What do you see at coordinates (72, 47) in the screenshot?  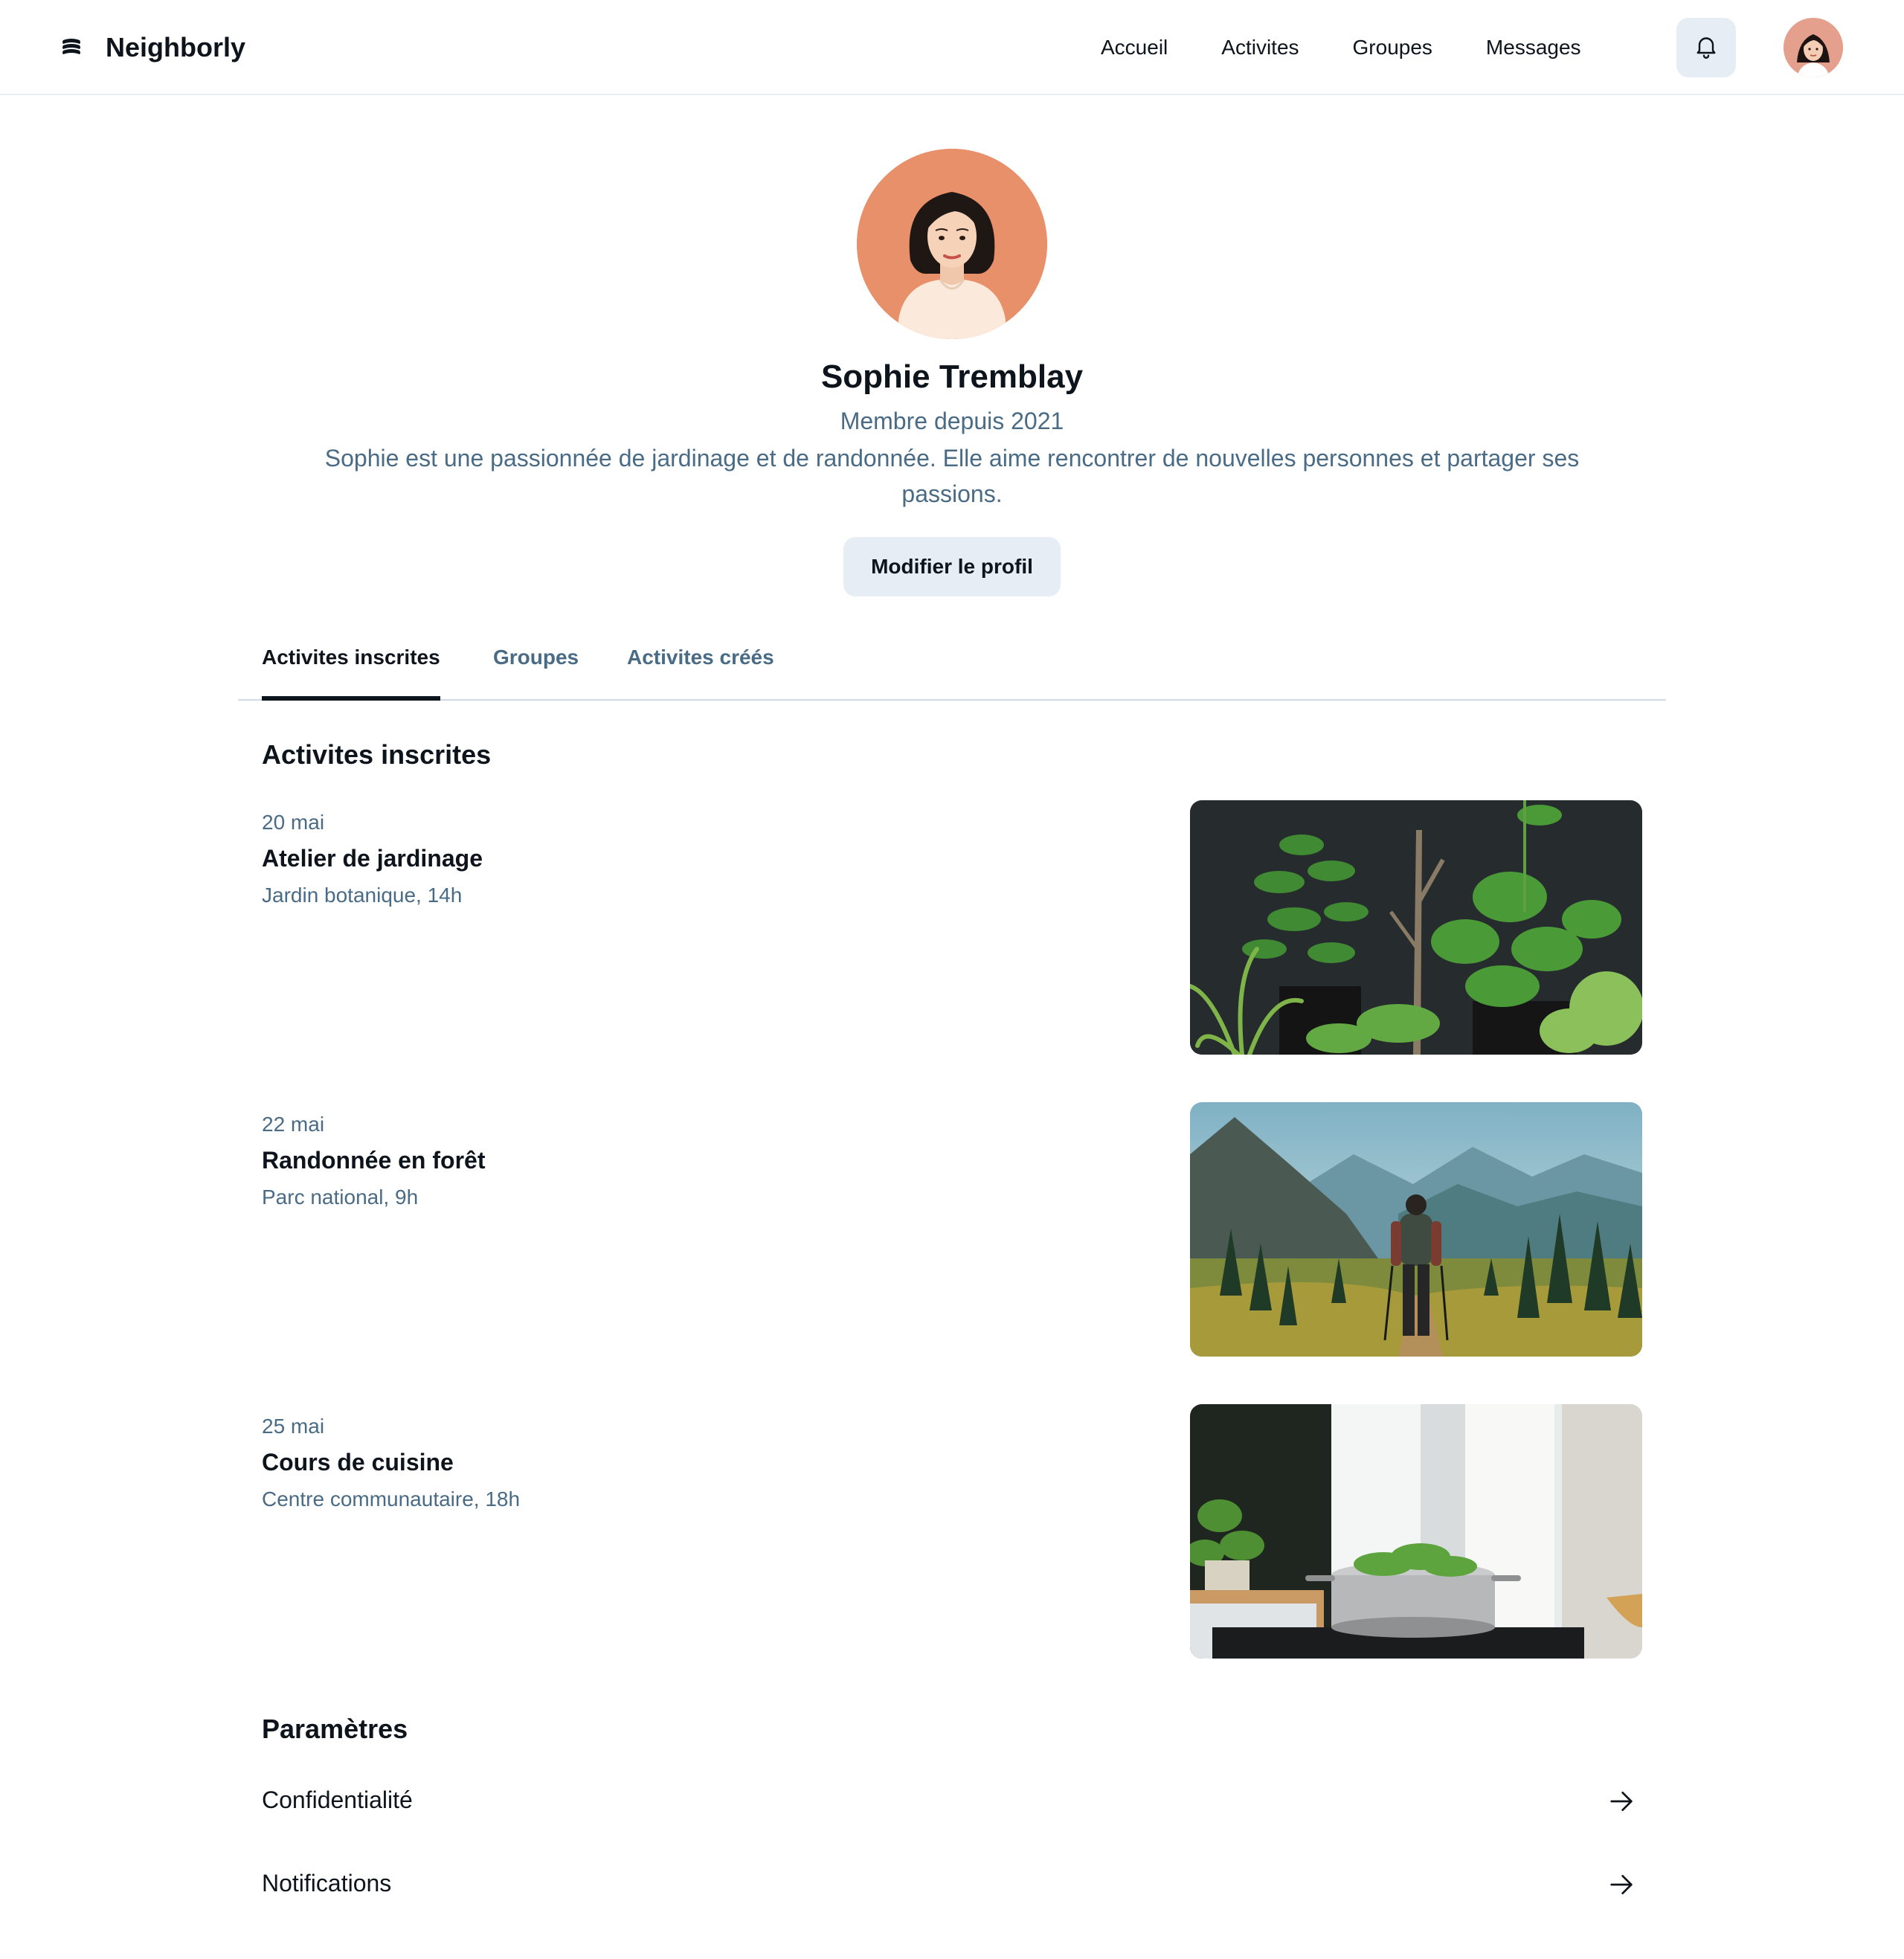 I see `logo-icon` at bounding box center [72, 47].